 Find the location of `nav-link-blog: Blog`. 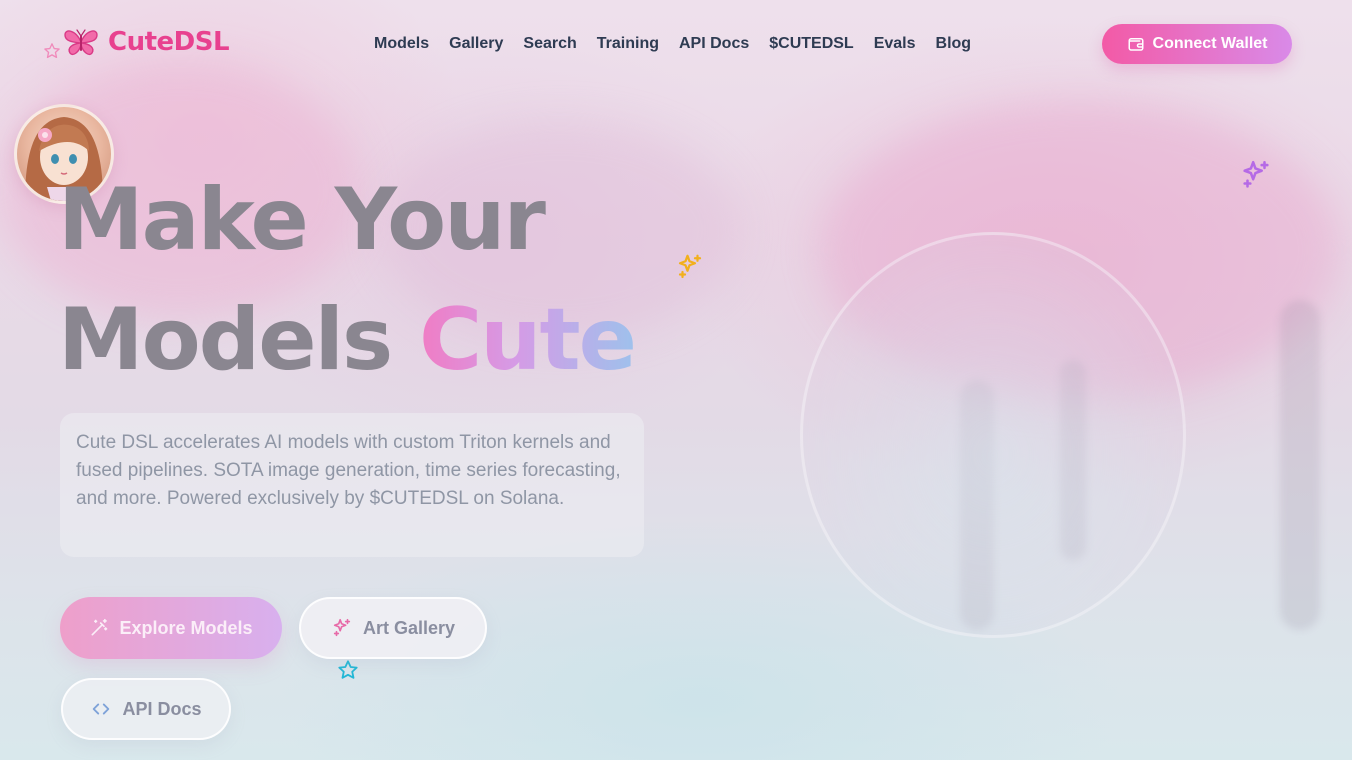

nav-link-blog: Blog is located at coordinates (954, 44).